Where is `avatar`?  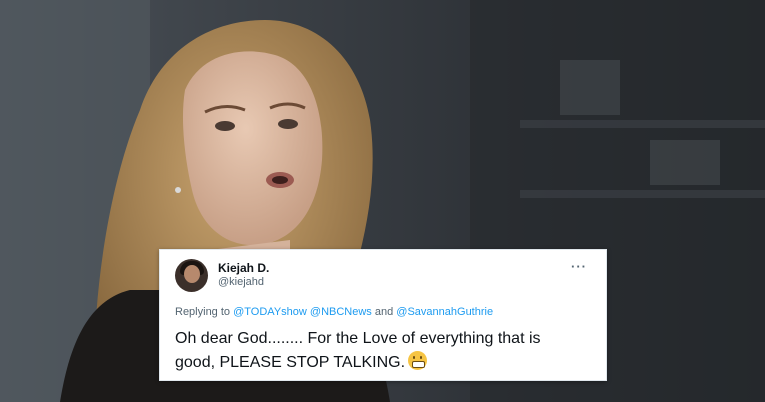
avatar is located at coordinates (191, 275).